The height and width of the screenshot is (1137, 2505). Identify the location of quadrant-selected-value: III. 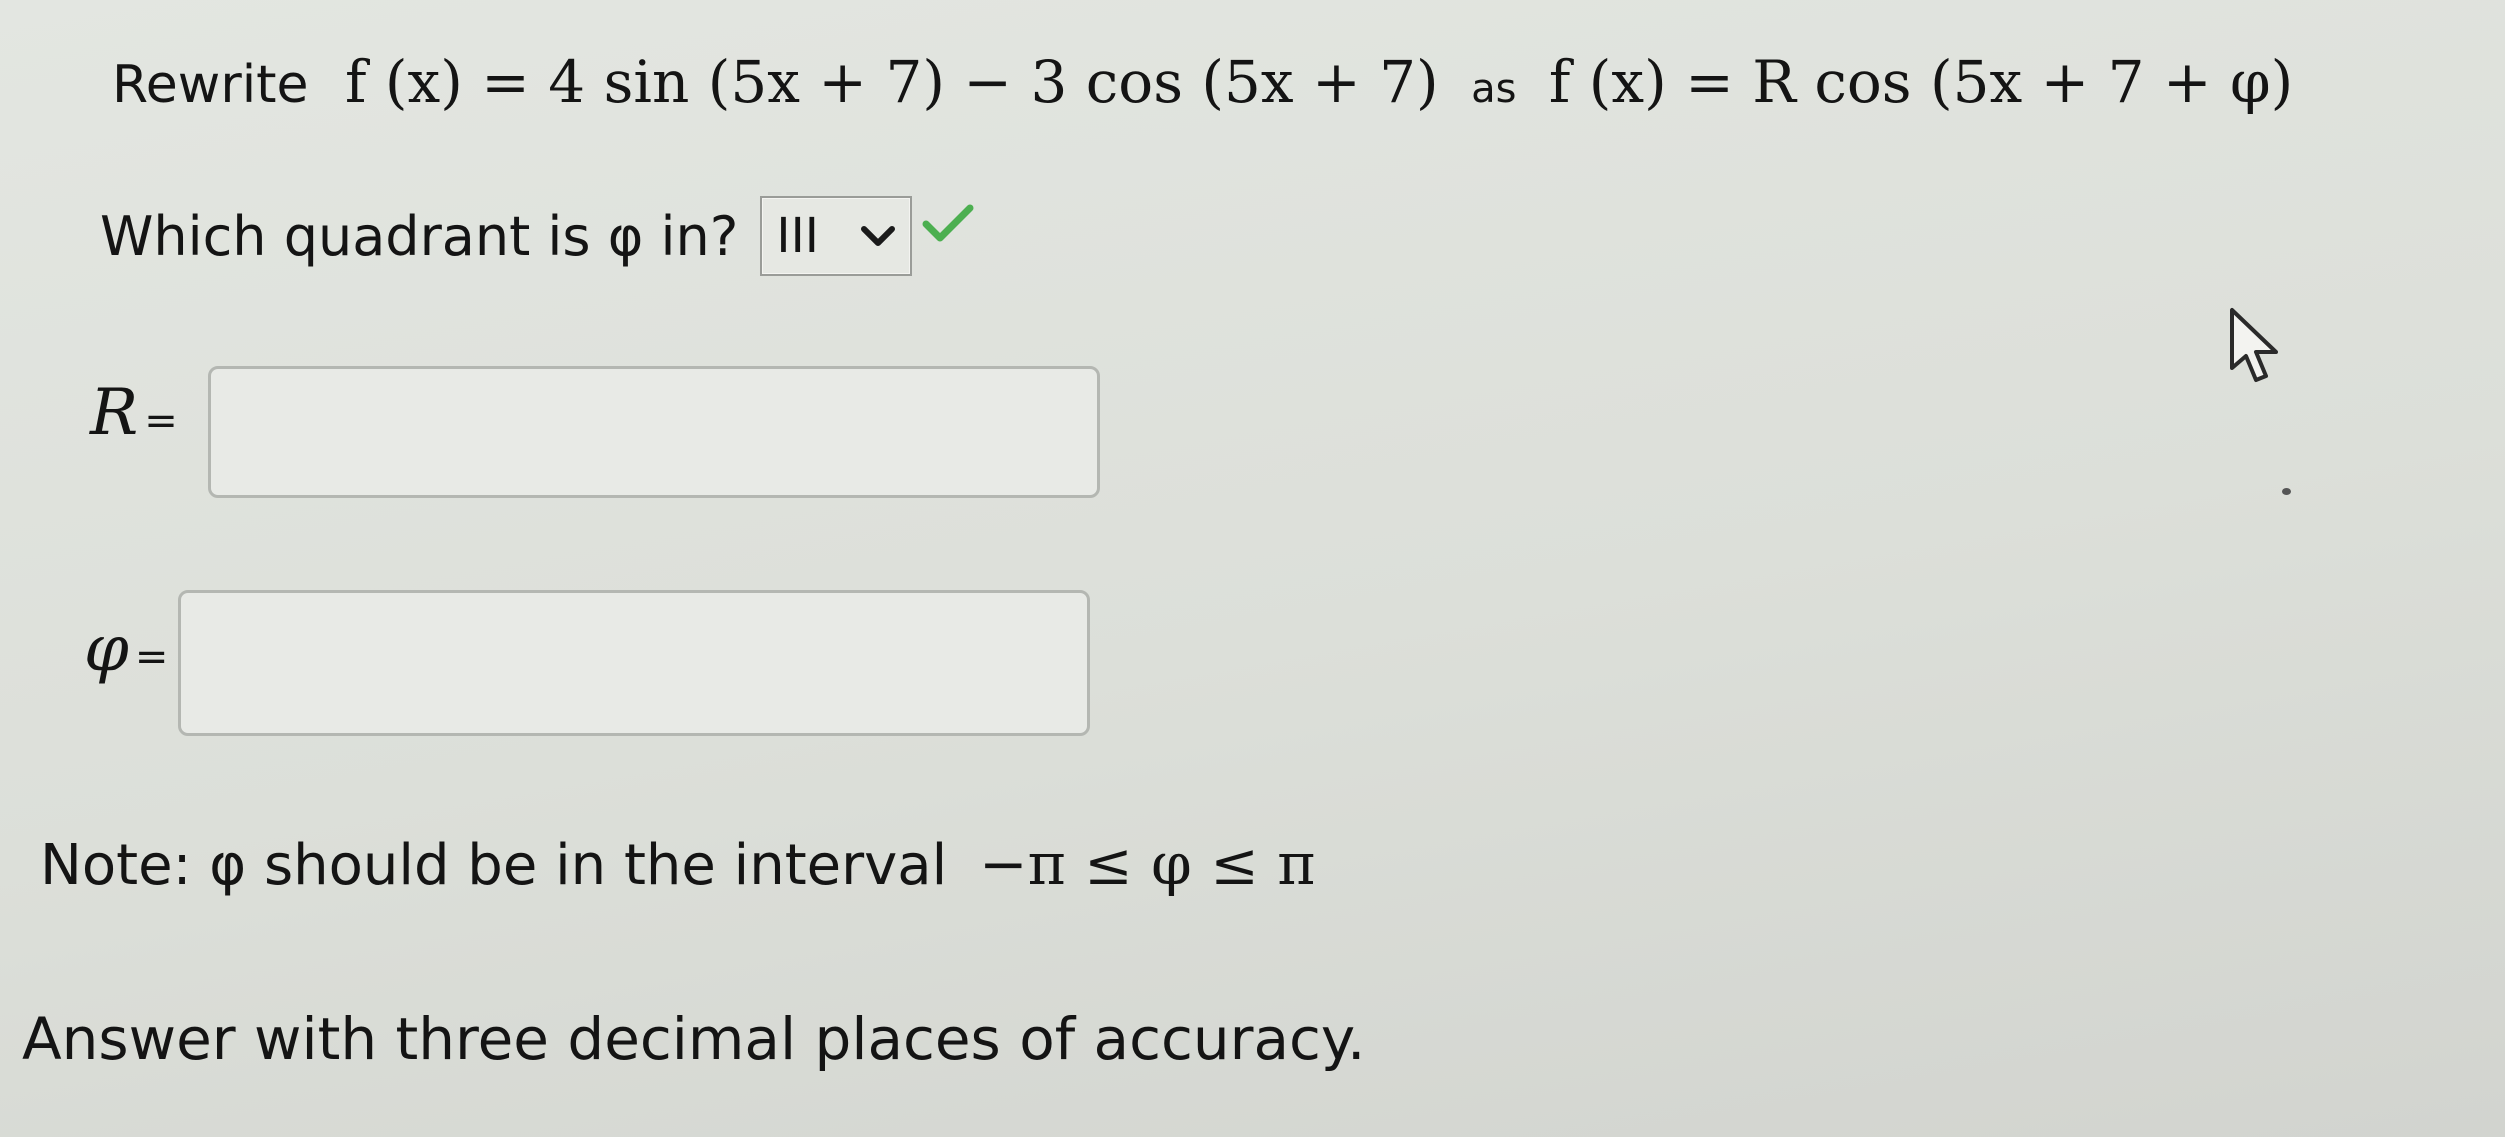
(797, 236).